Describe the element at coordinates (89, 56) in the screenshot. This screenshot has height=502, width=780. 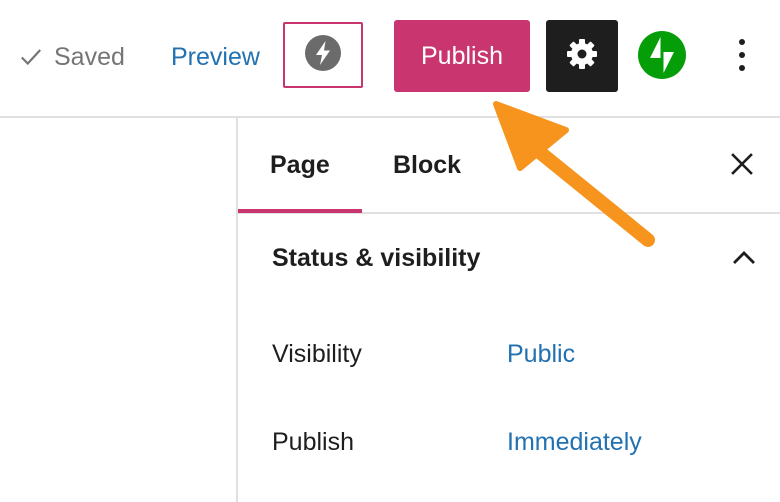
I see `saved-label: Saved` at that location.